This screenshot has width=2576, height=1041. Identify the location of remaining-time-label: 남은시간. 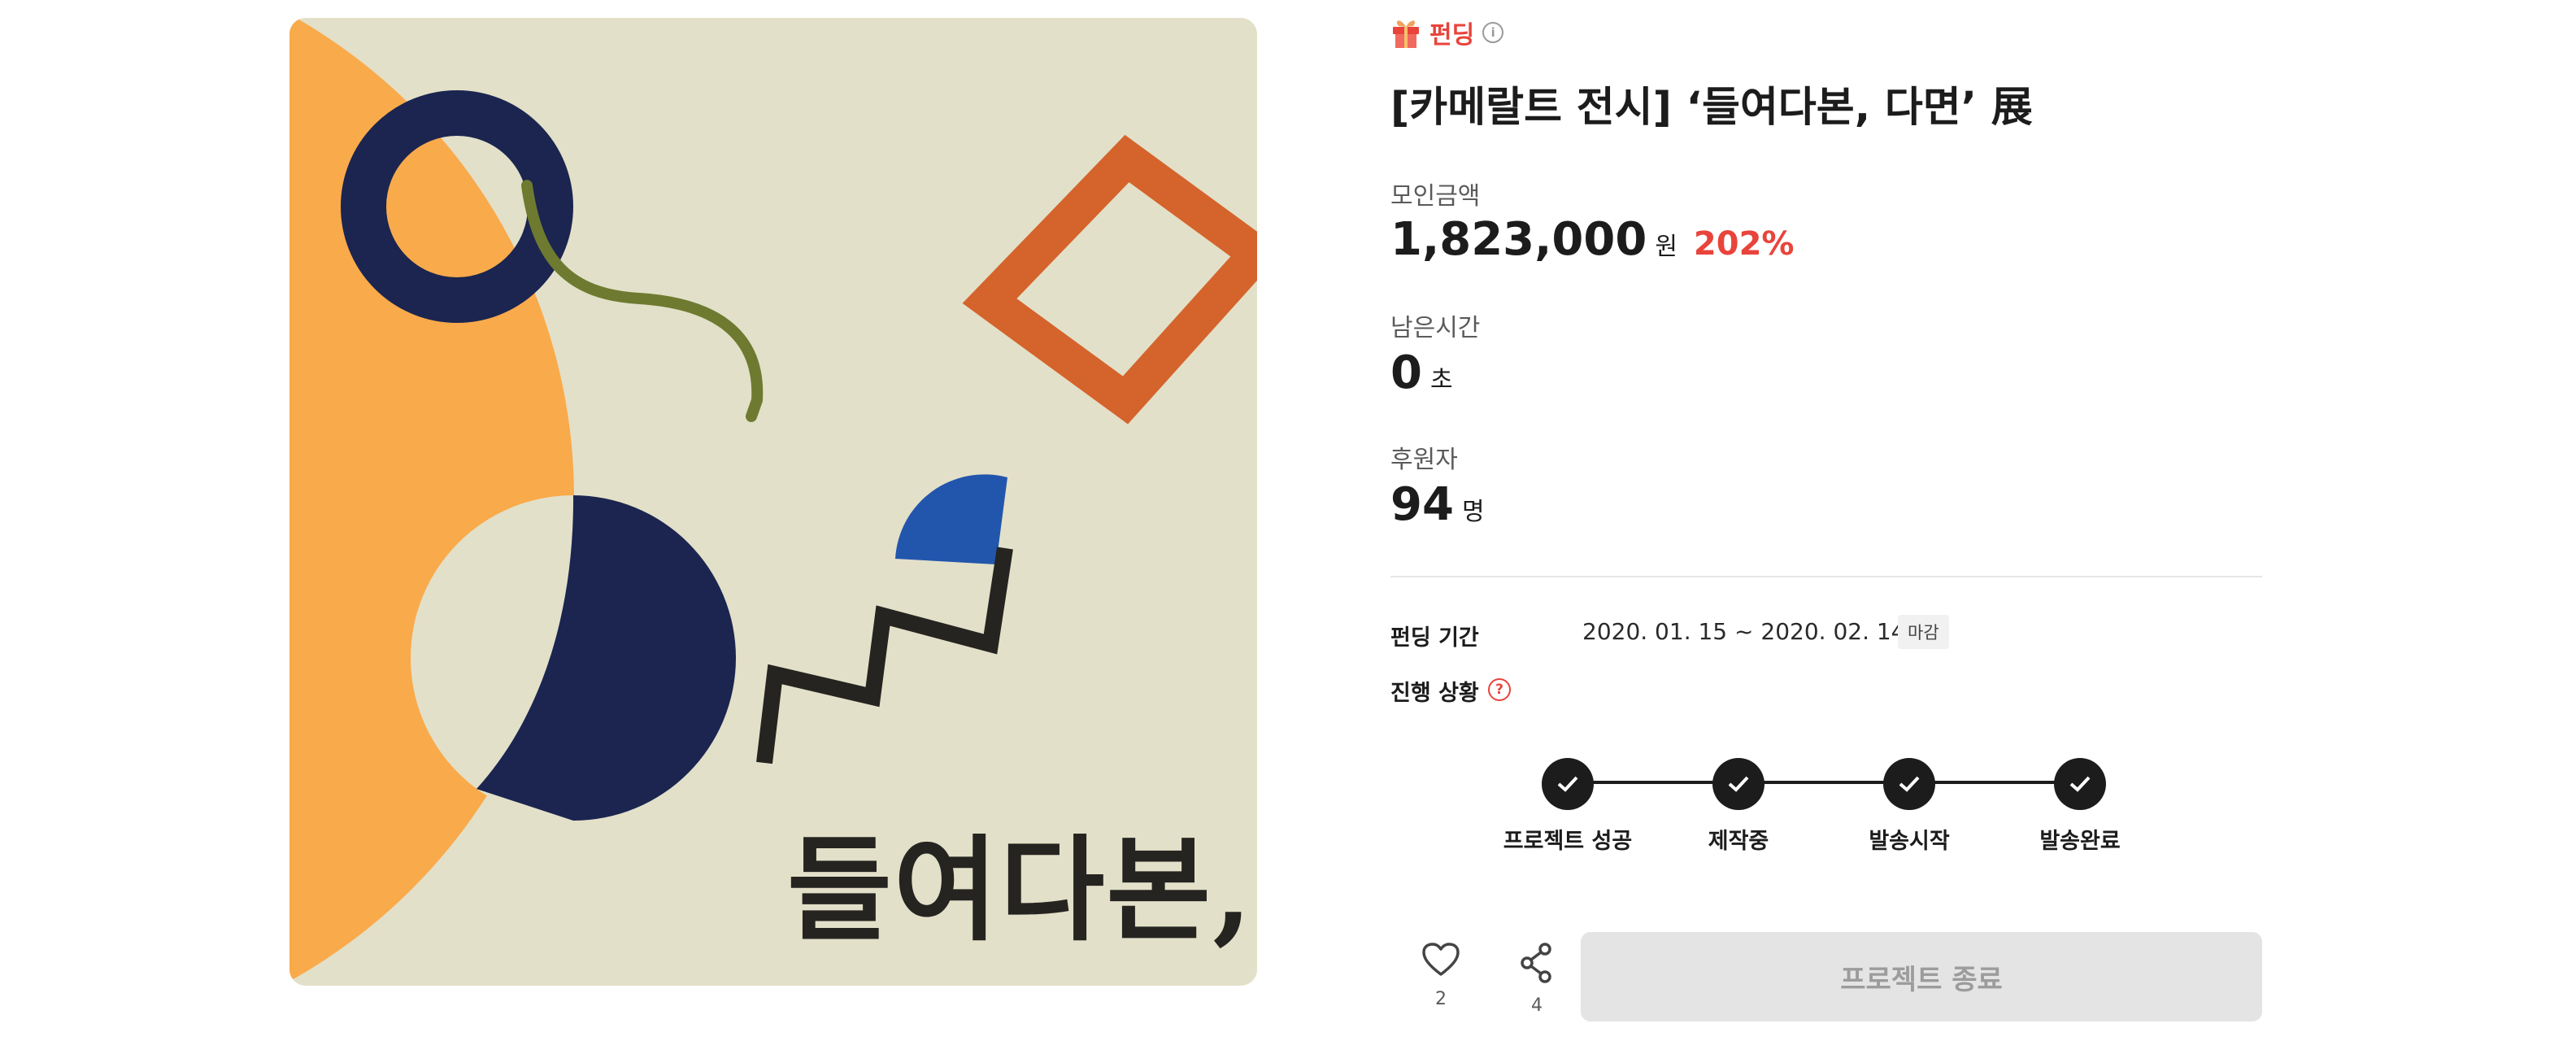
(1436, 328).